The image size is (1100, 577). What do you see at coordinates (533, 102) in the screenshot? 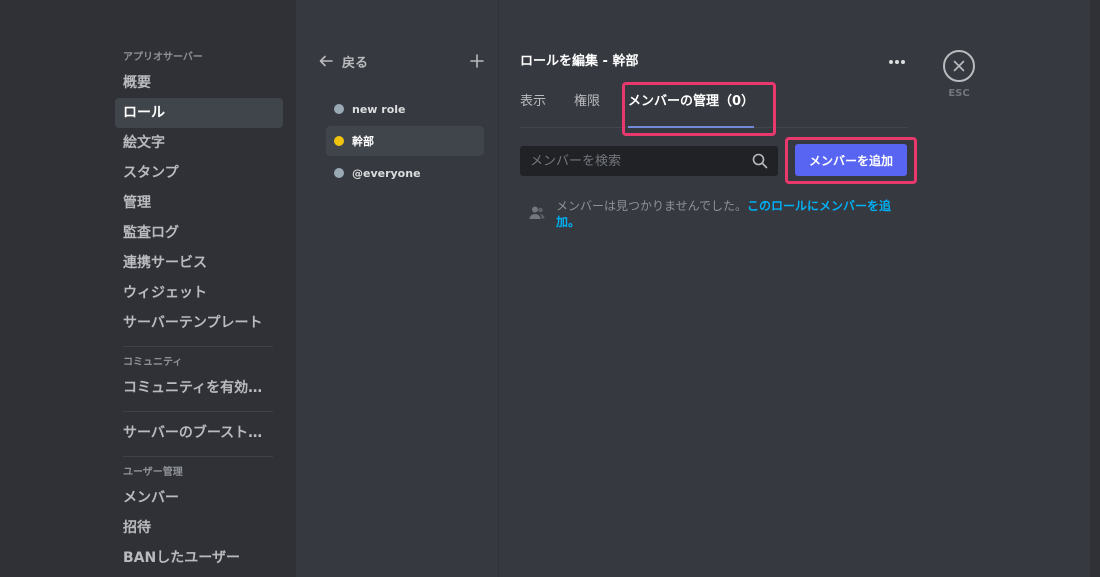
I see `tab-item: 表示` at bounding box center [533, 102].